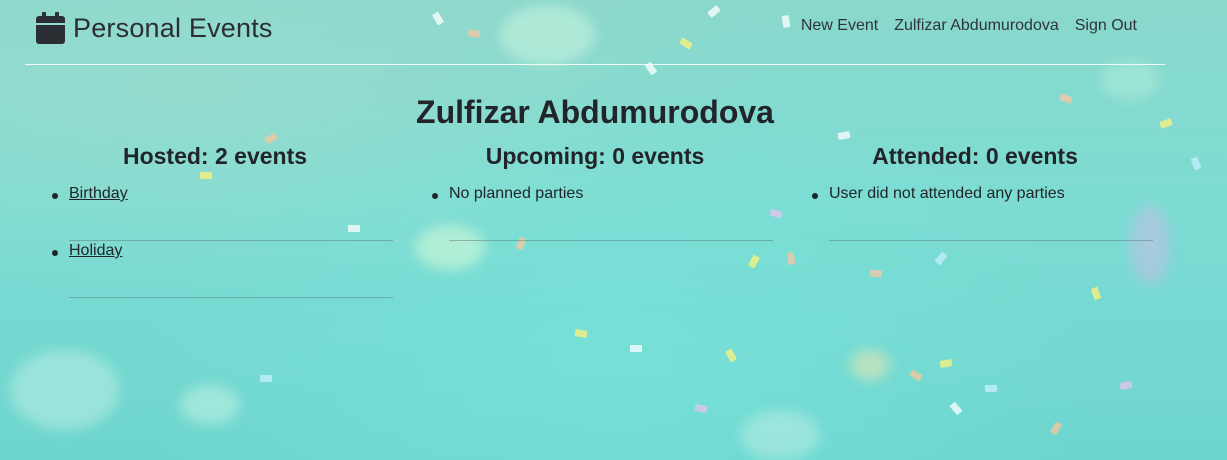  I want to click on nav-user-profile-link: Zulfizar Abdumurodova, so click(976, 26).